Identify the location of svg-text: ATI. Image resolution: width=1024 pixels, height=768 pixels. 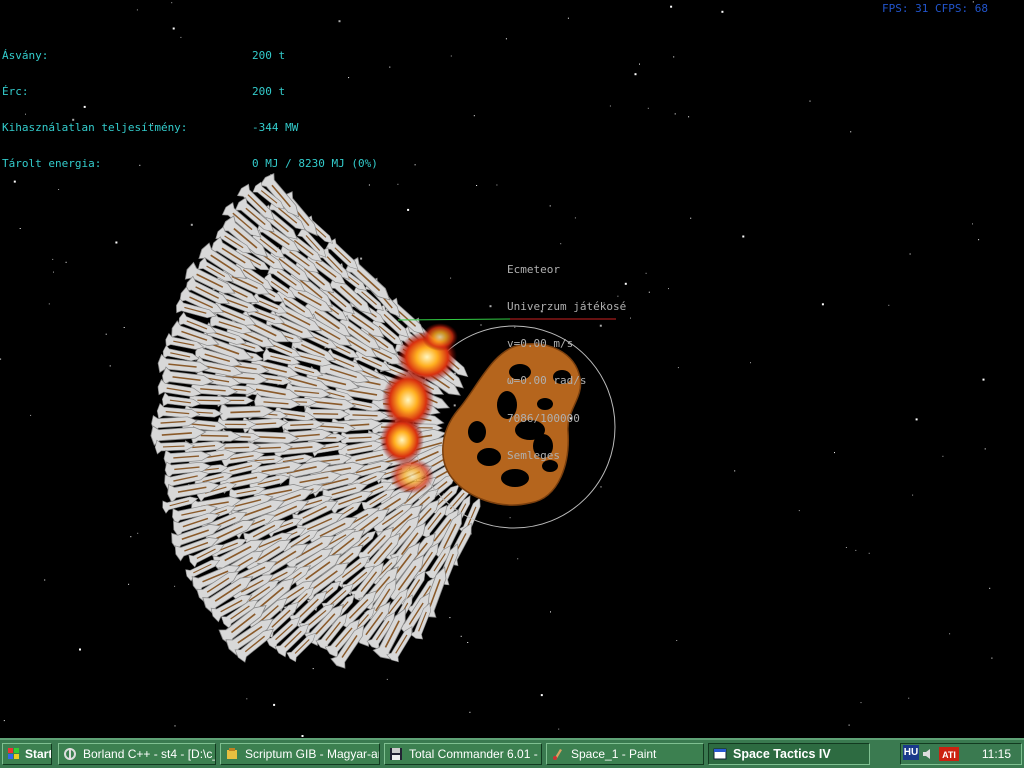
(949, 755).